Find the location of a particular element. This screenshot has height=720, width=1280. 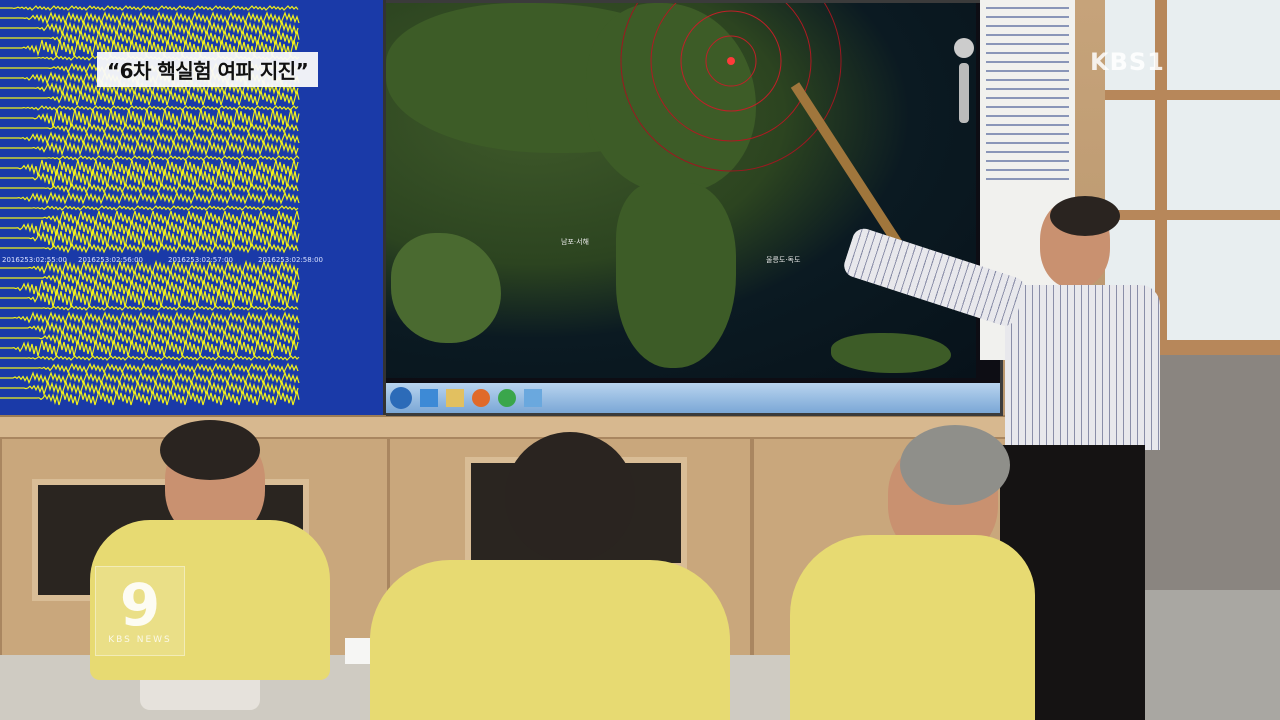

news-caption: “6차 핵실험 여파 지진” is located at coordinates (208, 69).